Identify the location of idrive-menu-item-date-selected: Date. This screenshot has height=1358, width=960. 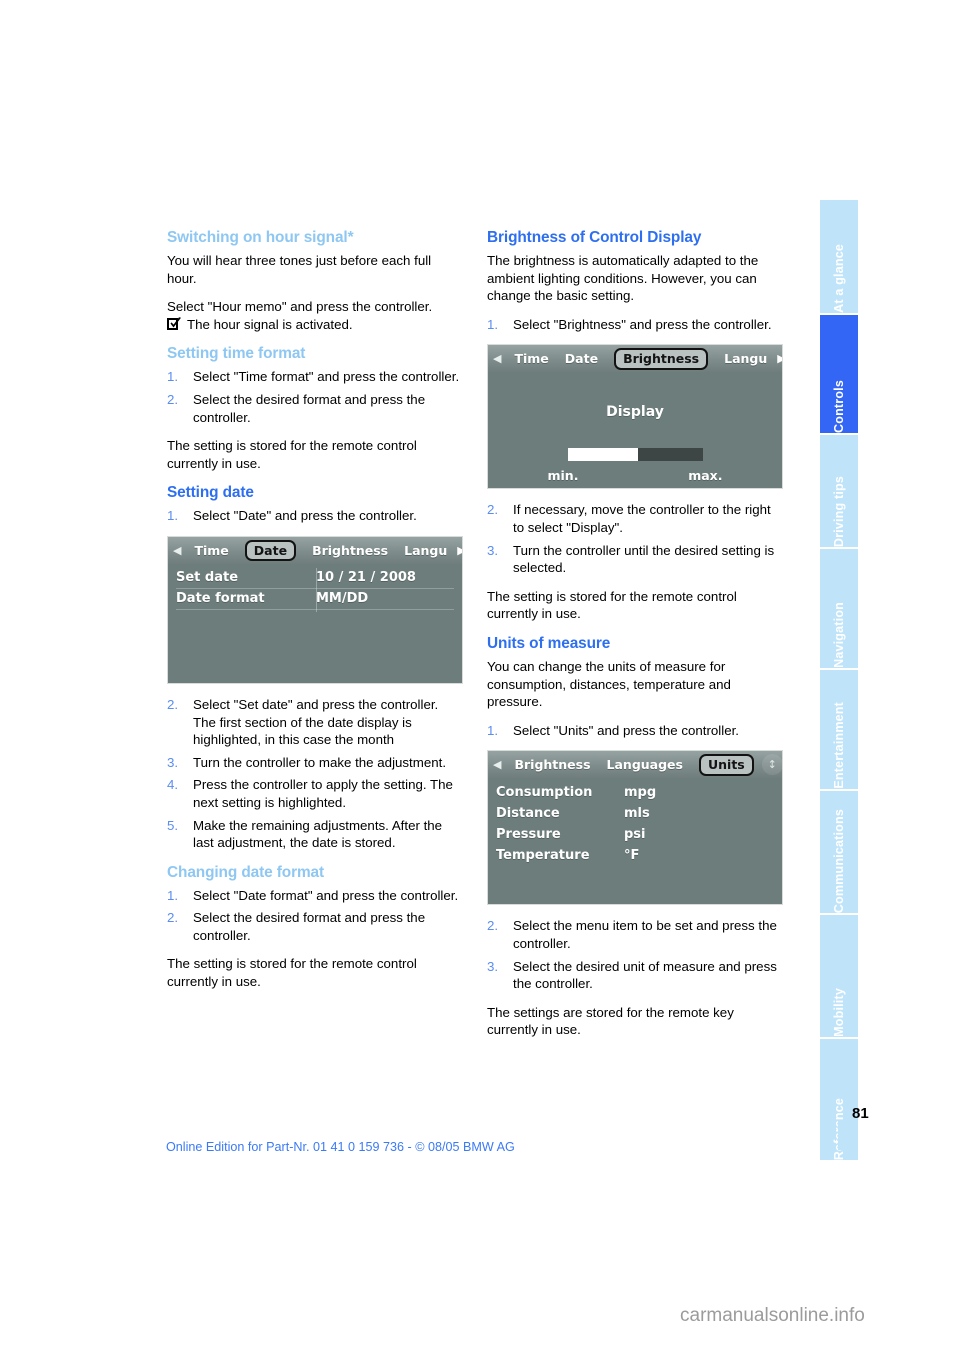
(270, 550).